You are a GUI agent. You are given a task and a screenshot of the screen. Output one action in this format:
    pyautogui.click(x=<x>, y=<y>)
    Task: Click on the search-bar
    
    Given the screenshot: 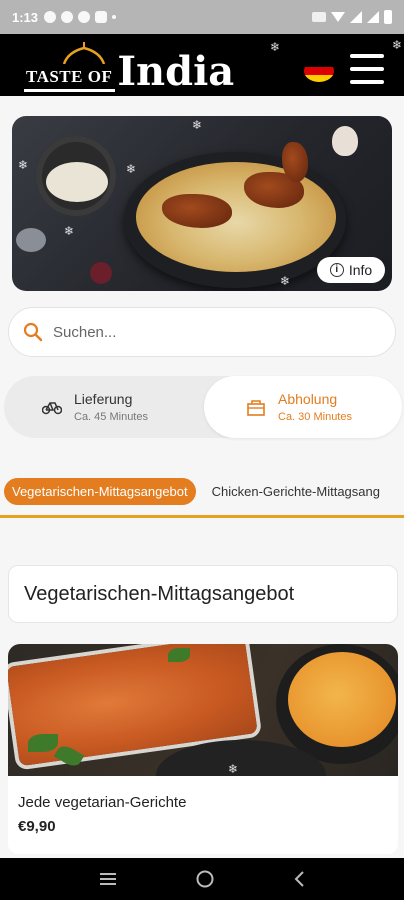 What is the action you would take?
    pyautogui.click(x=202, y=332)
    